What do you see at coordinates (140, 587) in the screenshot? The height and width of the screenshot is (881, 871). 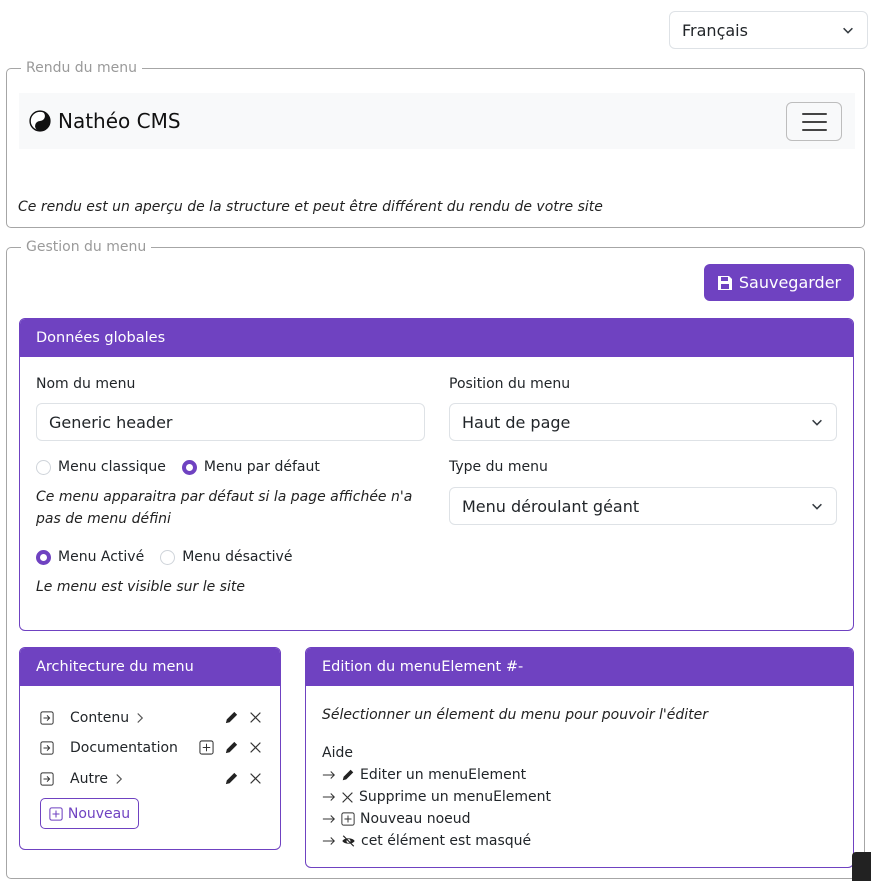 I see `active-menu-note: Le menu est visible sur le site` at bounding box center [140, 587].